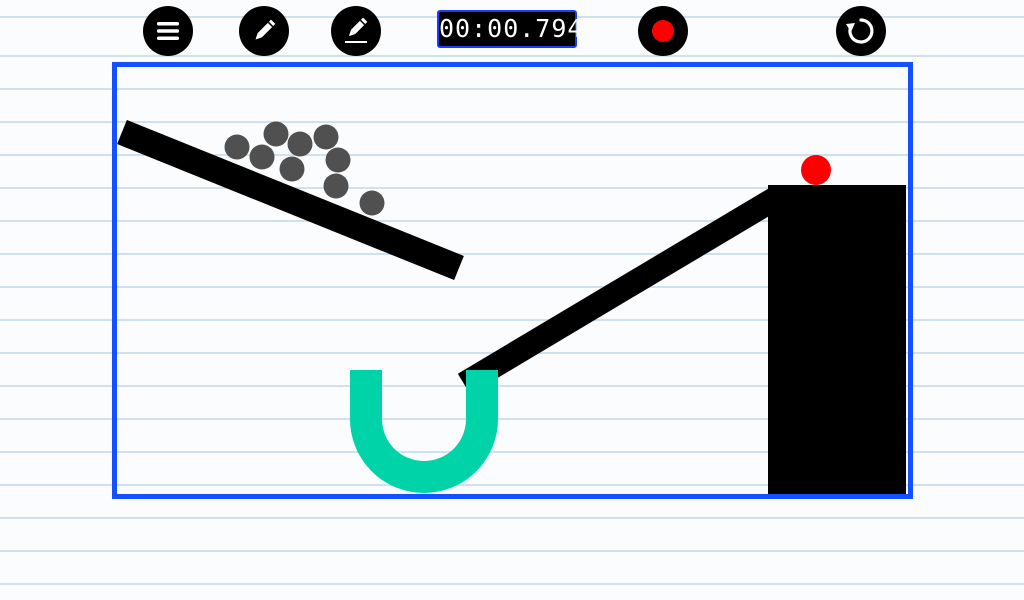 Image resolution: width=1024 pixels, height=600 pixels. Describe the element at coordinates (837, 339) in the screenshot. I see `black-pillar` at that location.